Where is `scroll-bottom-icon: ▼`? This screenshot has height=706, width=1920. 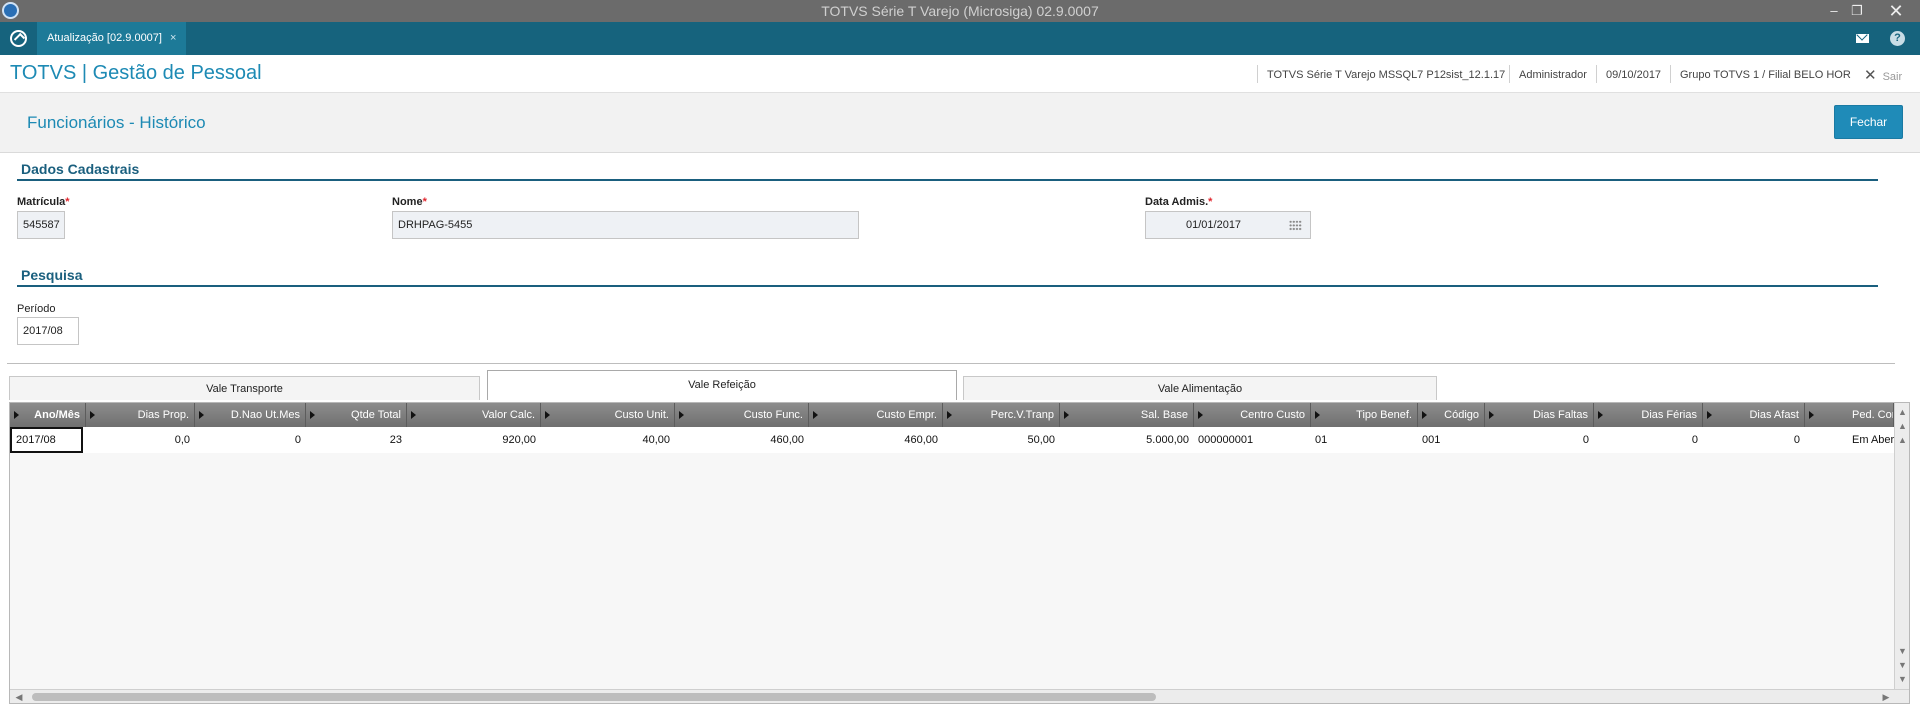
scroll-bottom-icon: ▼ is located at coordinates (1902, 679).